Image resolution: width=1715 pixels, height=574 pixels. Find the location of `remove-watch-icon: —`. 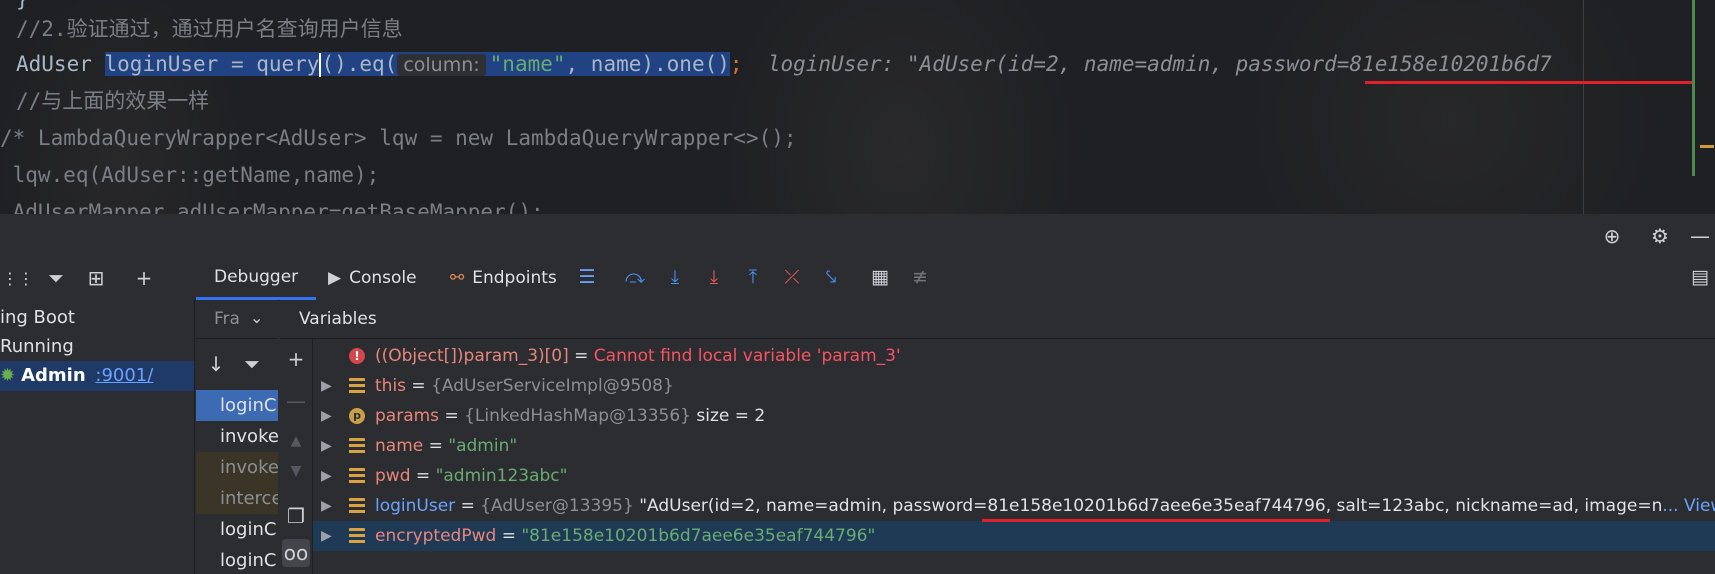

remove-watch-icon: — is located at coordinates (296, 401).